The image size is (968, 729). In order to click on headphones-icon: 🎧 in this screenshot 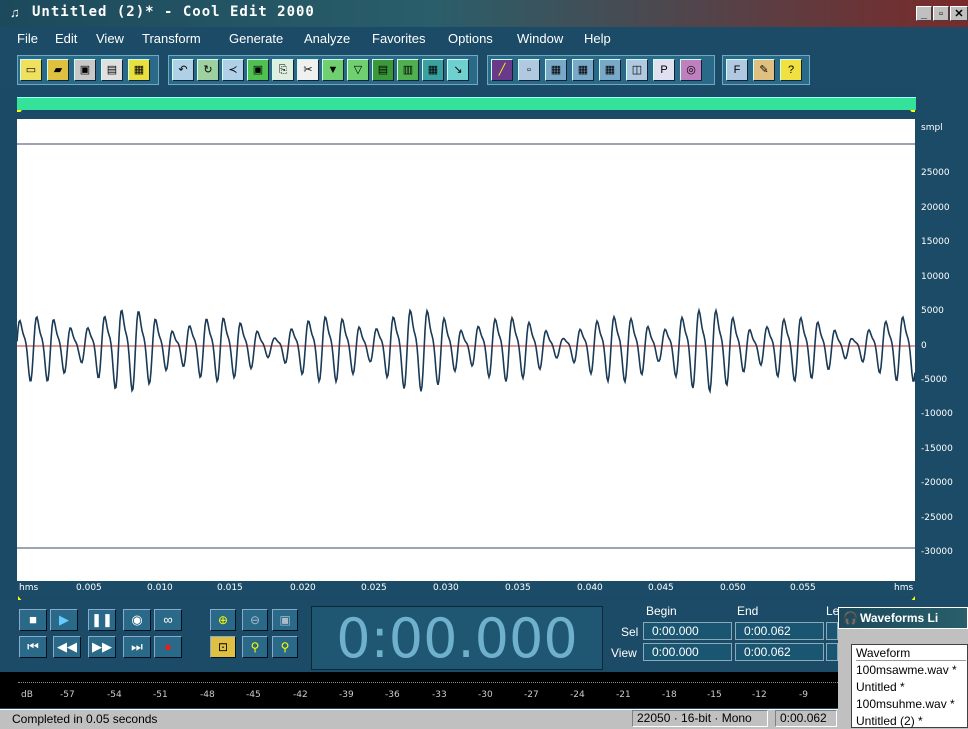, I will do `click(850, 618)`.